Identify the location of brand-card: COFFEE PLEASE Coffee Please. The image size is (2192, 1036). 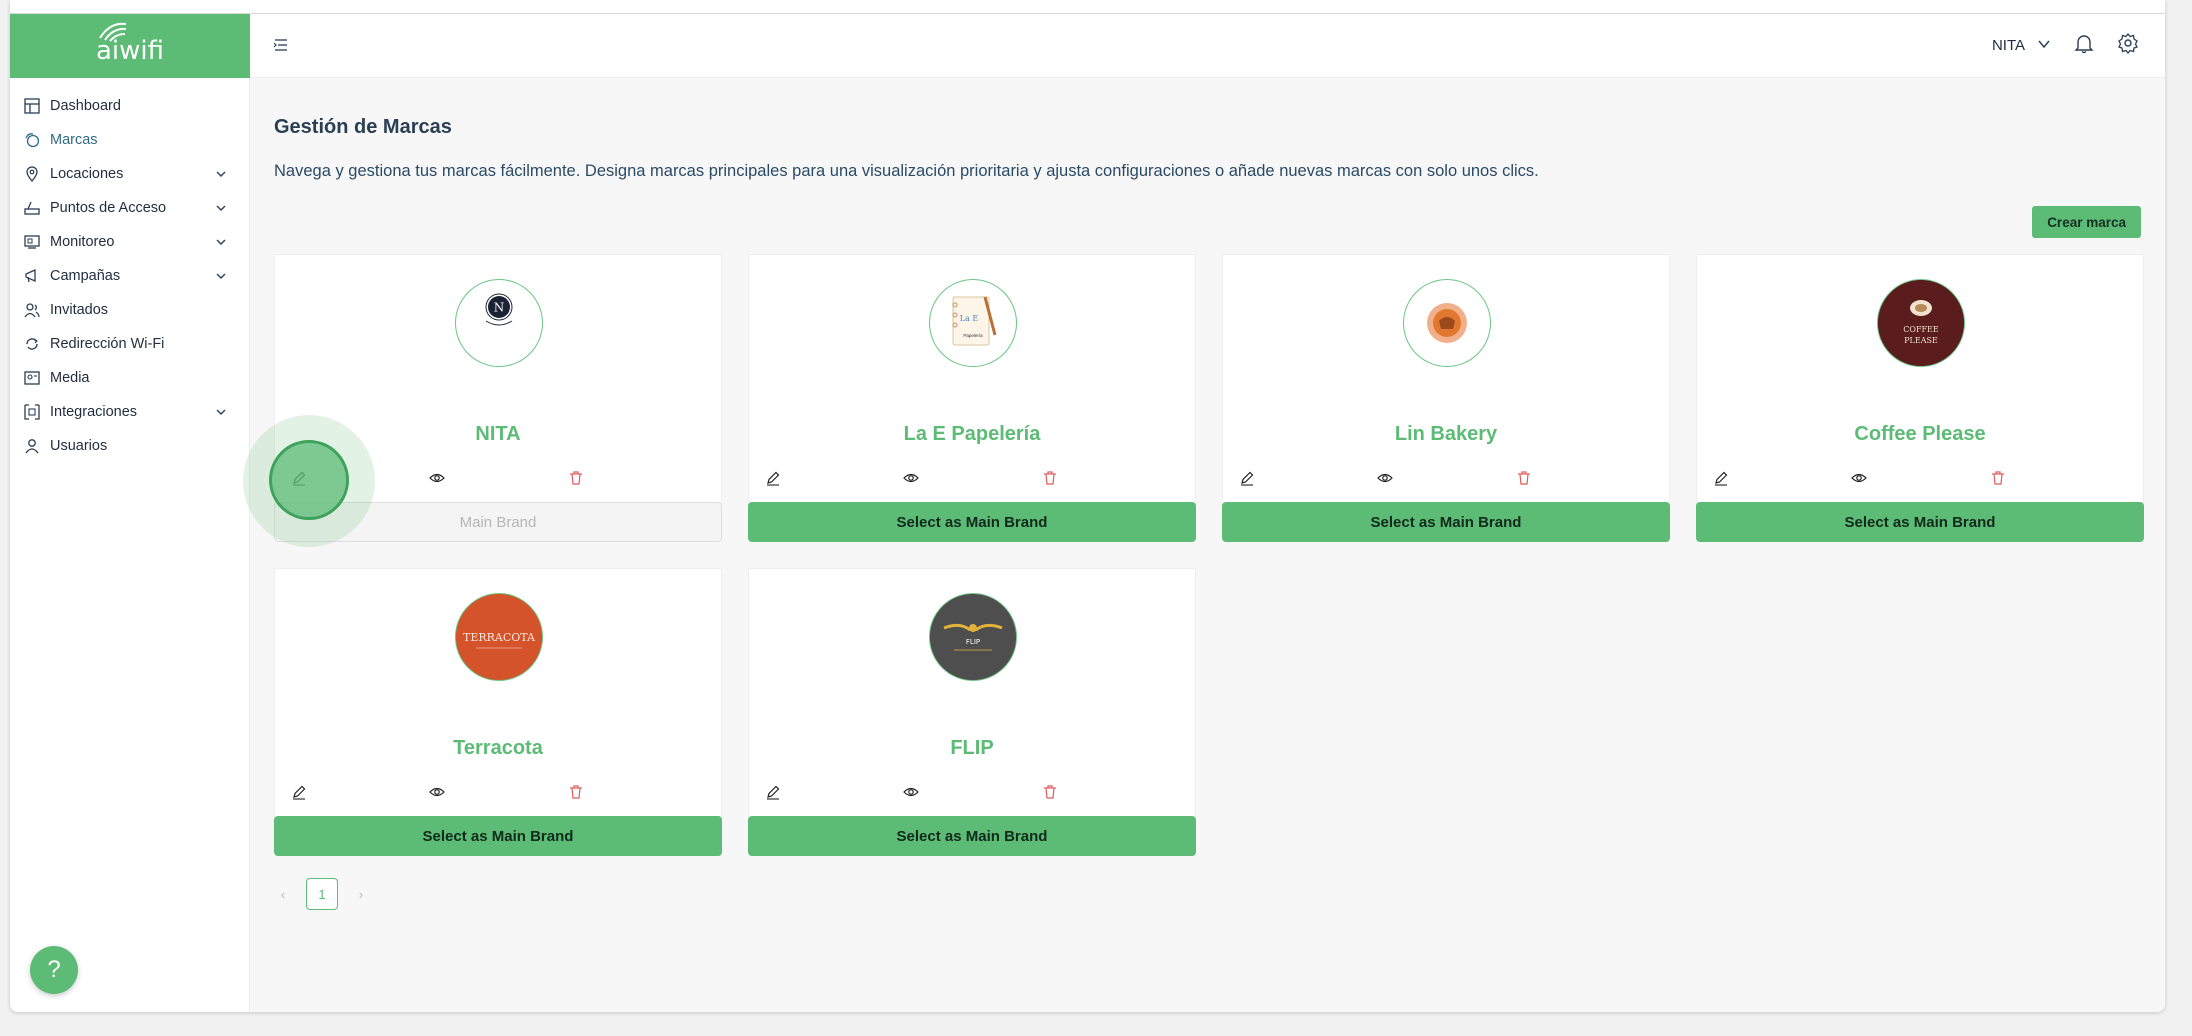
(1920, 379).